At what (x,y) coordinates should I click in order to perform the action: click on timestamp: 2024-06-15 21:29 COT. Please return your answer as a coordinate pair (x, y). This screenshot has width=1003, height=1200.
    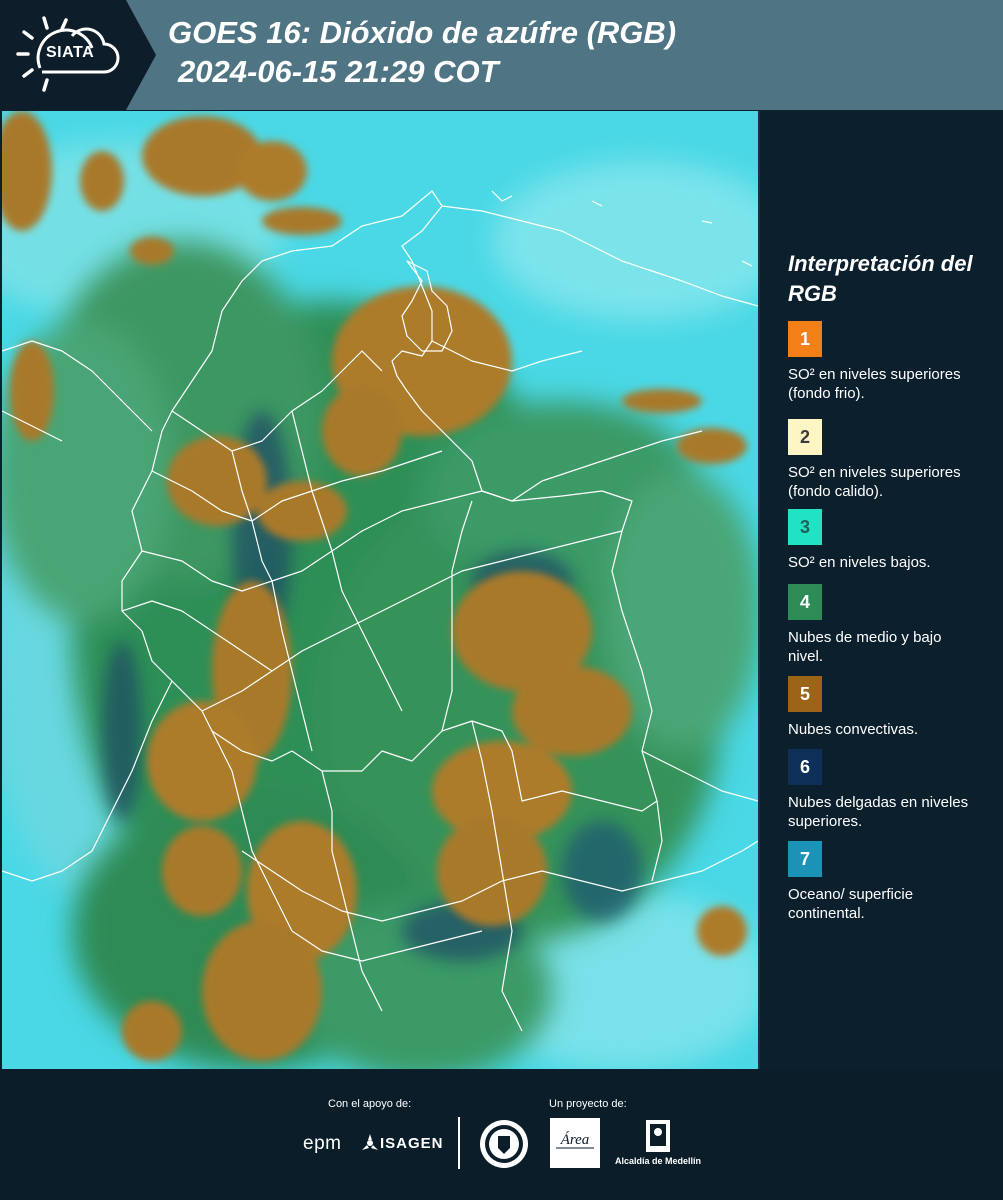
    Looking at the image, I should click on (338, 71).